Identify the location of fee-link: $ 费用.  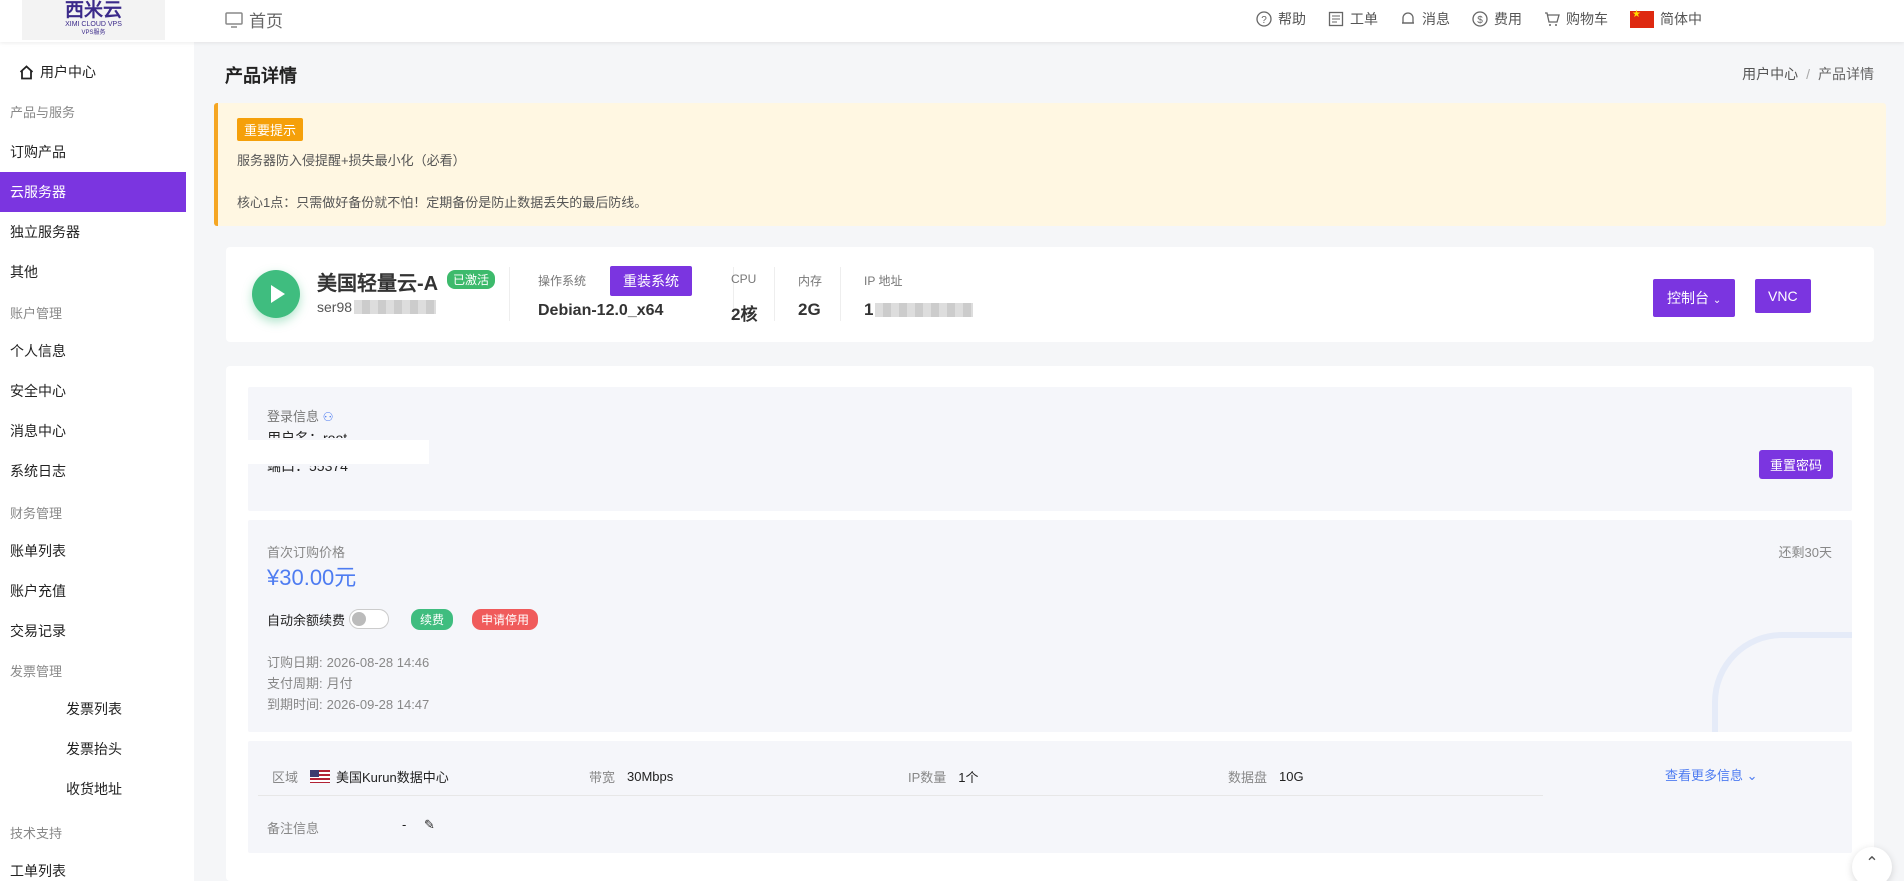
(1497, 19).